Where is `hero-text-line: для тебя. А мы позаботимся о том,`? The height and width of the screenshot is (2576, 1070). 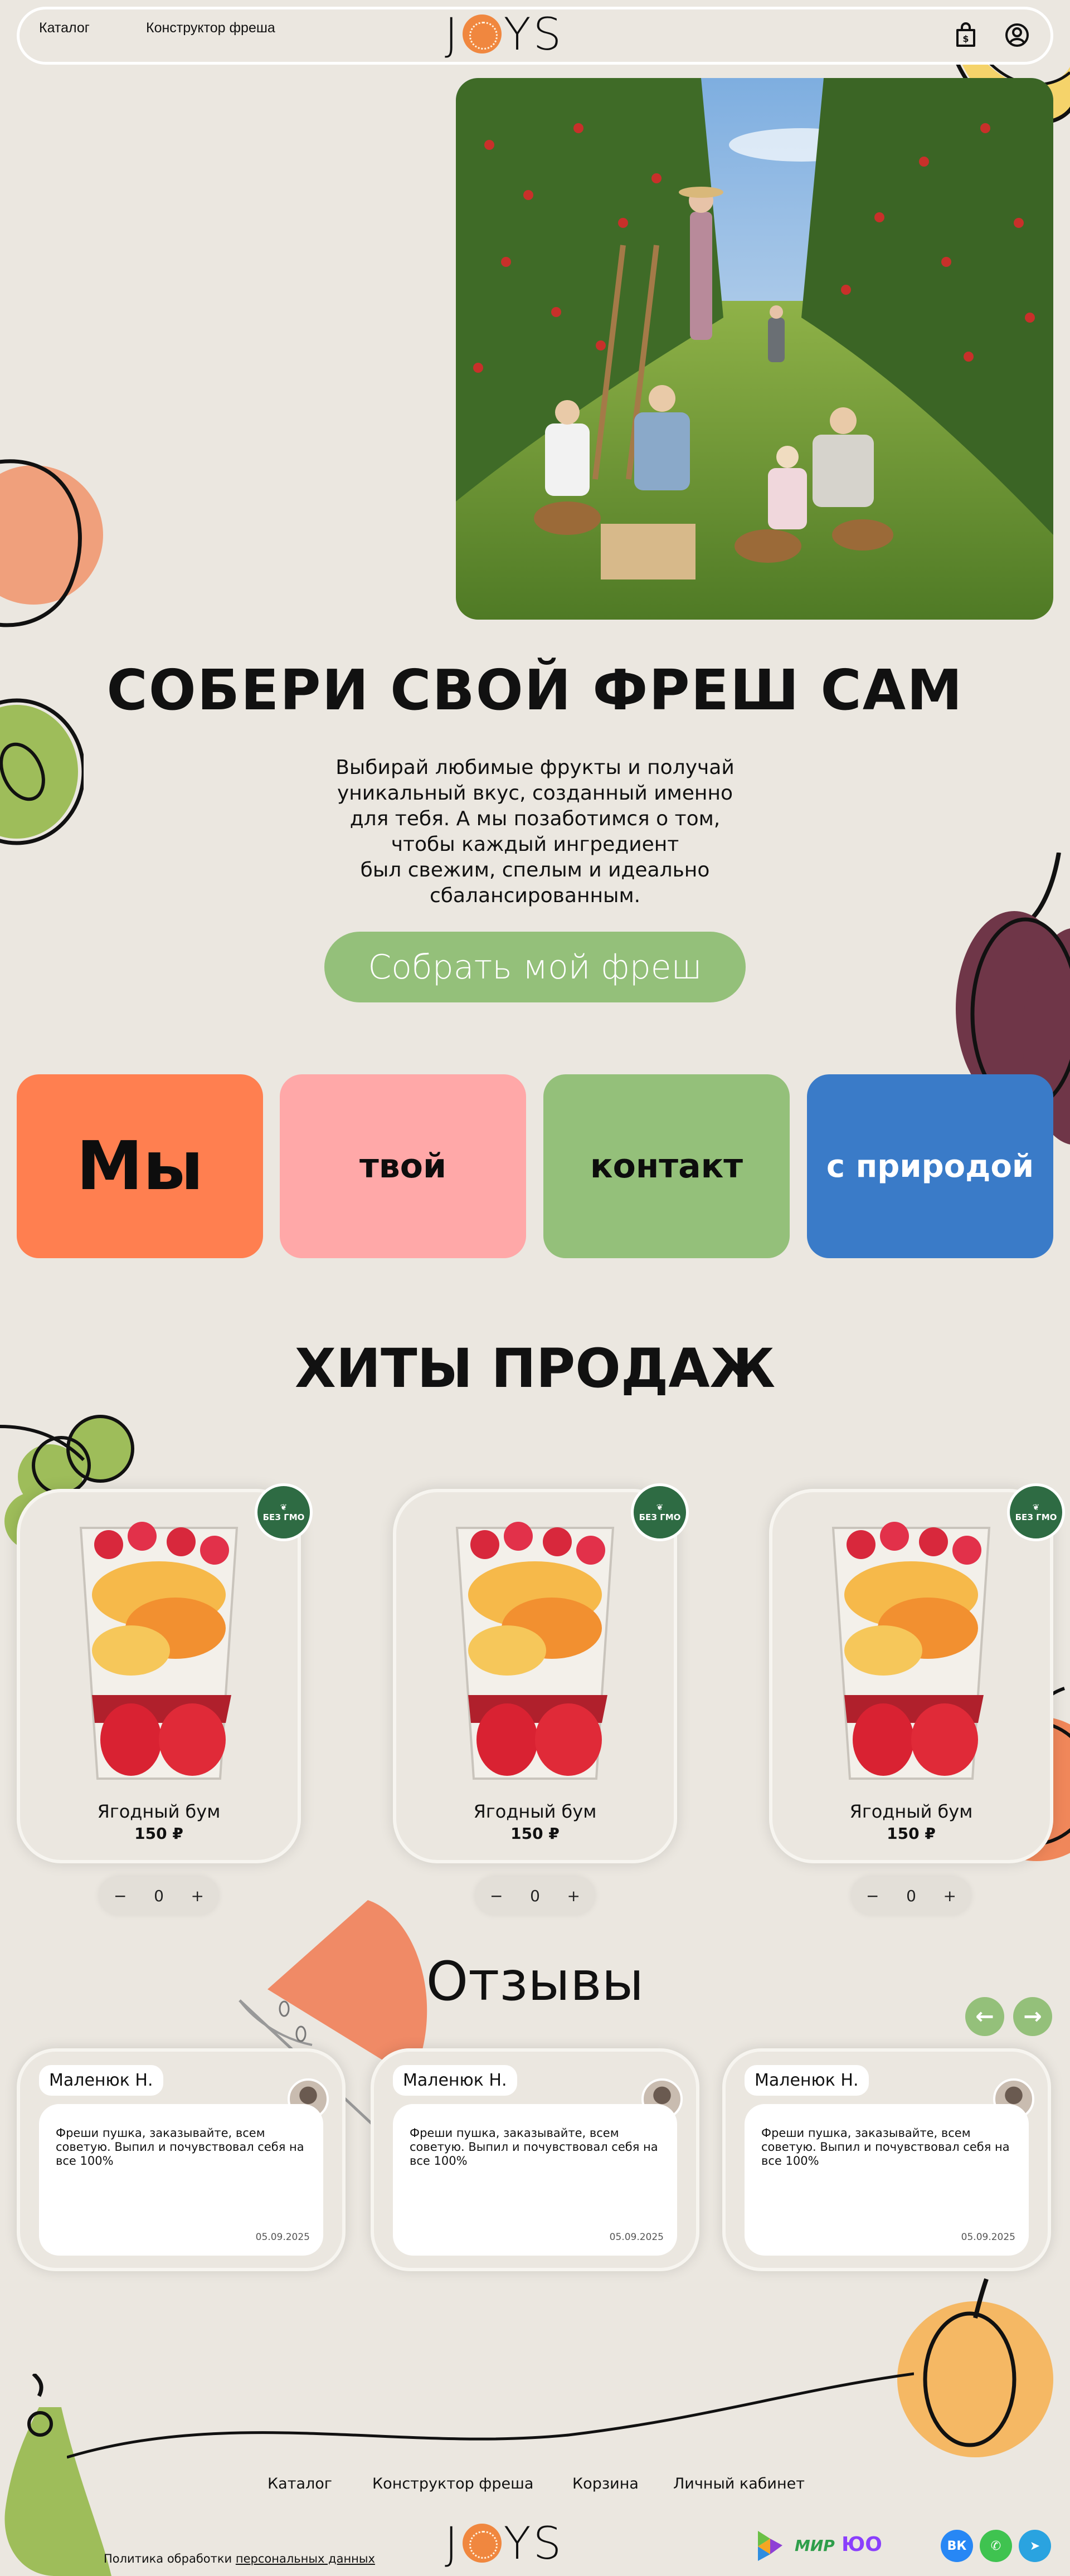
hero-text-line: для тебя. А мы позаботимся о том, is located at coordinates (535, 819).